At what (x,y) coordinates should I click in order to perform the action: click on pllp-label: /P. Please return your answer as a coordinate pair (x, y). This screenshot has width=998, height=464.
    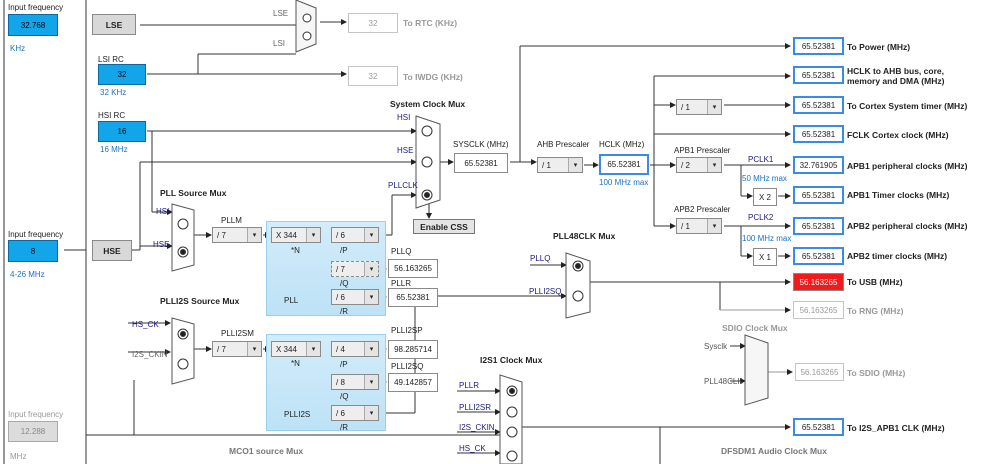
    Looking at the image, I should click on (344, 250).